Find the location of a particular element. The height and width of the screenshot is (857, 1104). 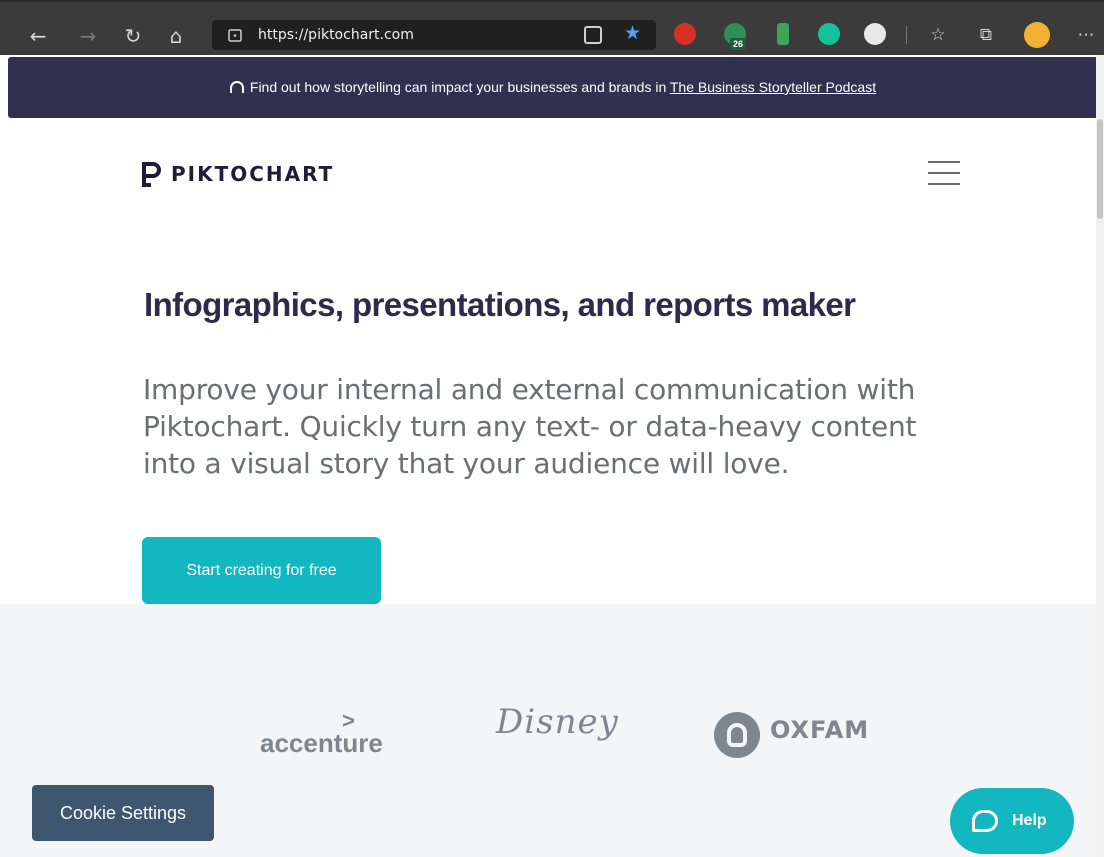

piktochart-logo: PIKTOCHART is located at coordinates (237, 174).